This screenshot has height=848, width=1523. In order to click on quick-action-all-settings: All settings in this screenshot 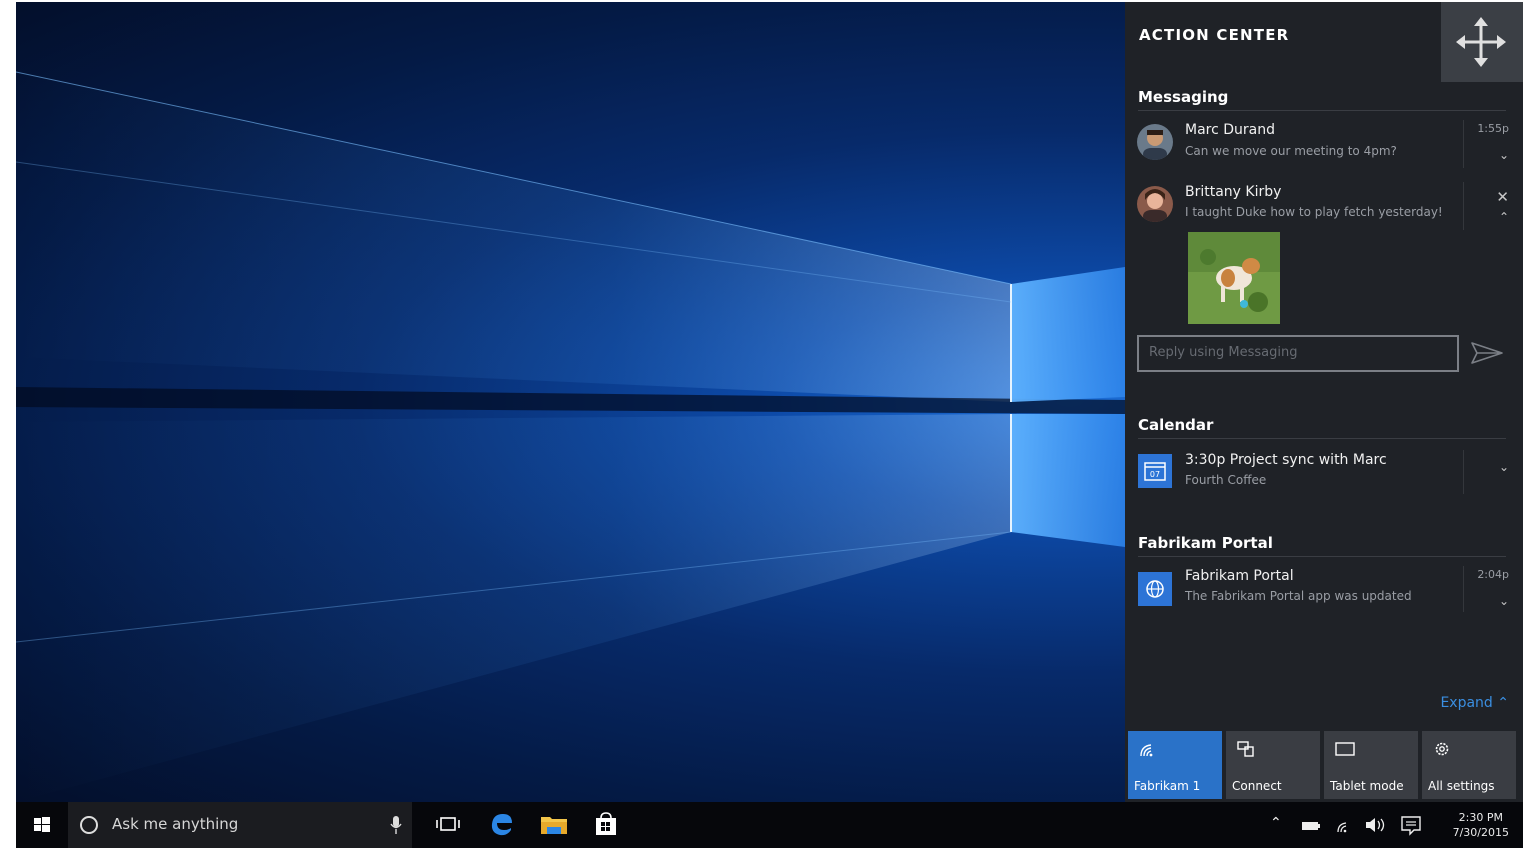, I will do `click(1469, 765)`.